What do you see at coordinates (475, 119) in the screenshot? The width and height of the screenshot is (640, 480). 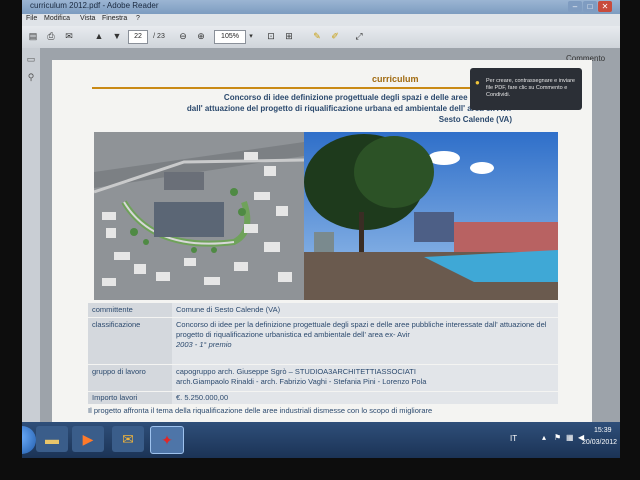 I see `project-title-line-3: Sesto Calende (VA)` at bounding box center [475, 119].